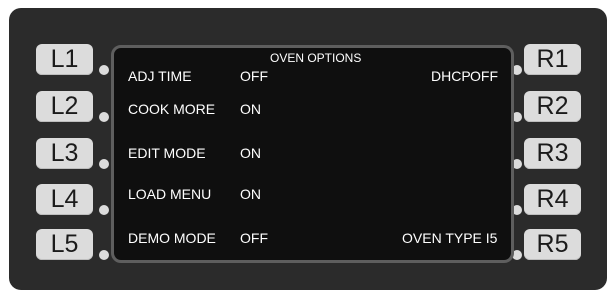 The image size is (610, 293). I want to click on option-label-cook-more: COOK MORE, so click(172, 109).